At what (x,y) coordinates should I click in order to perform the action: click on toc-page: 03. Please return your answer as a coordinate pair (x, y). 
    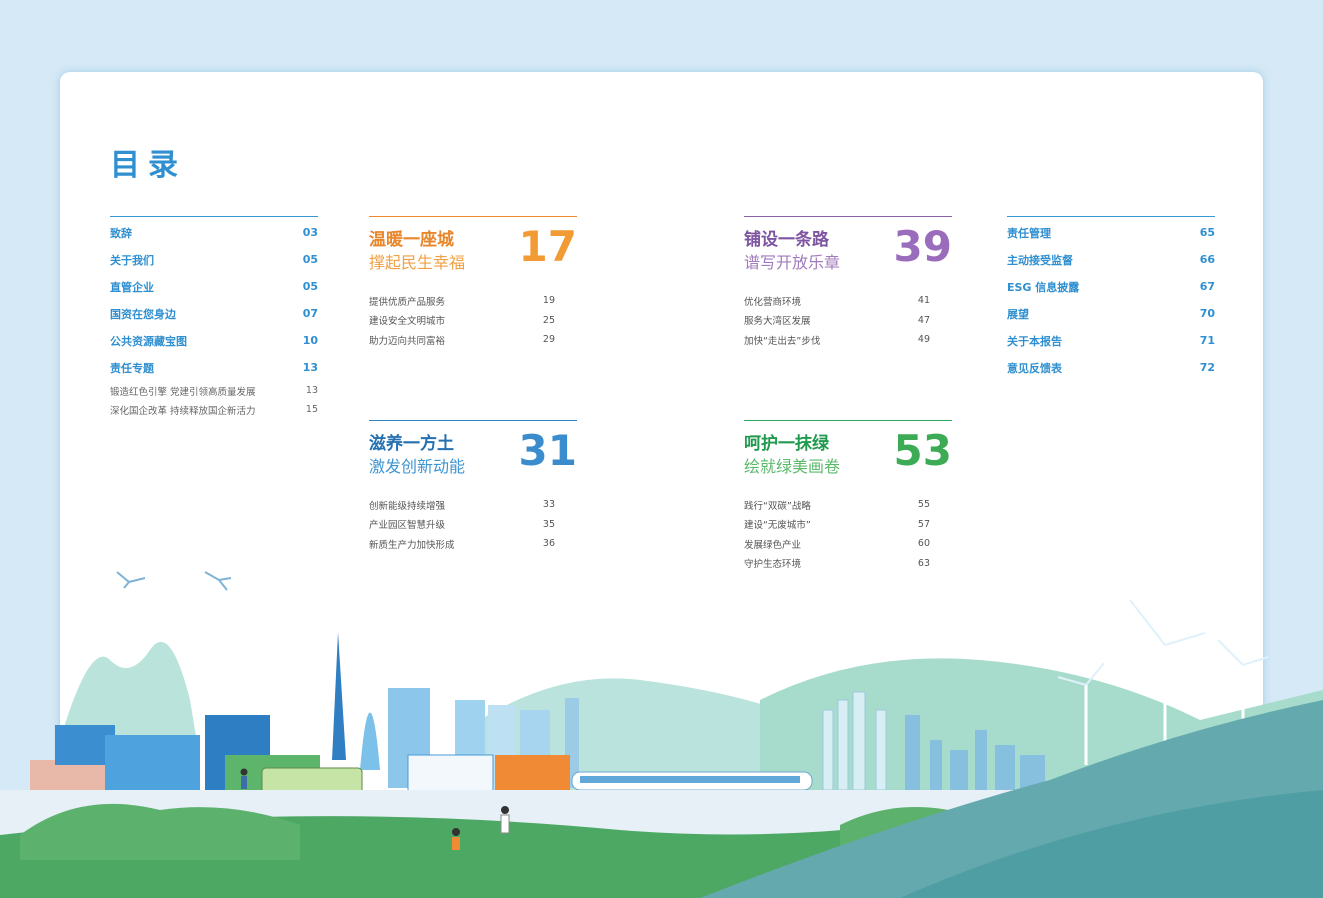
    Looking at the image, I should click on (310, 232).